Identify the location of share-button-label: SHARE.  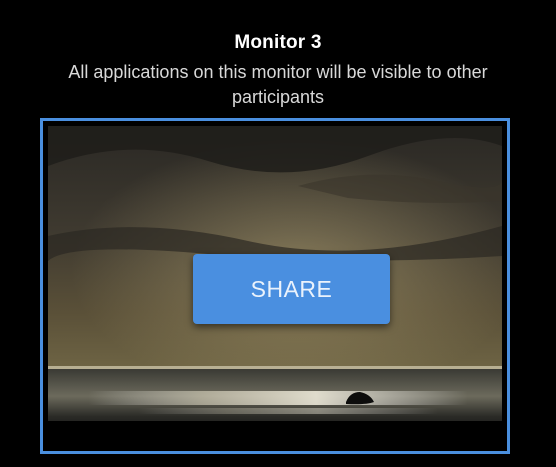
(291, 288).